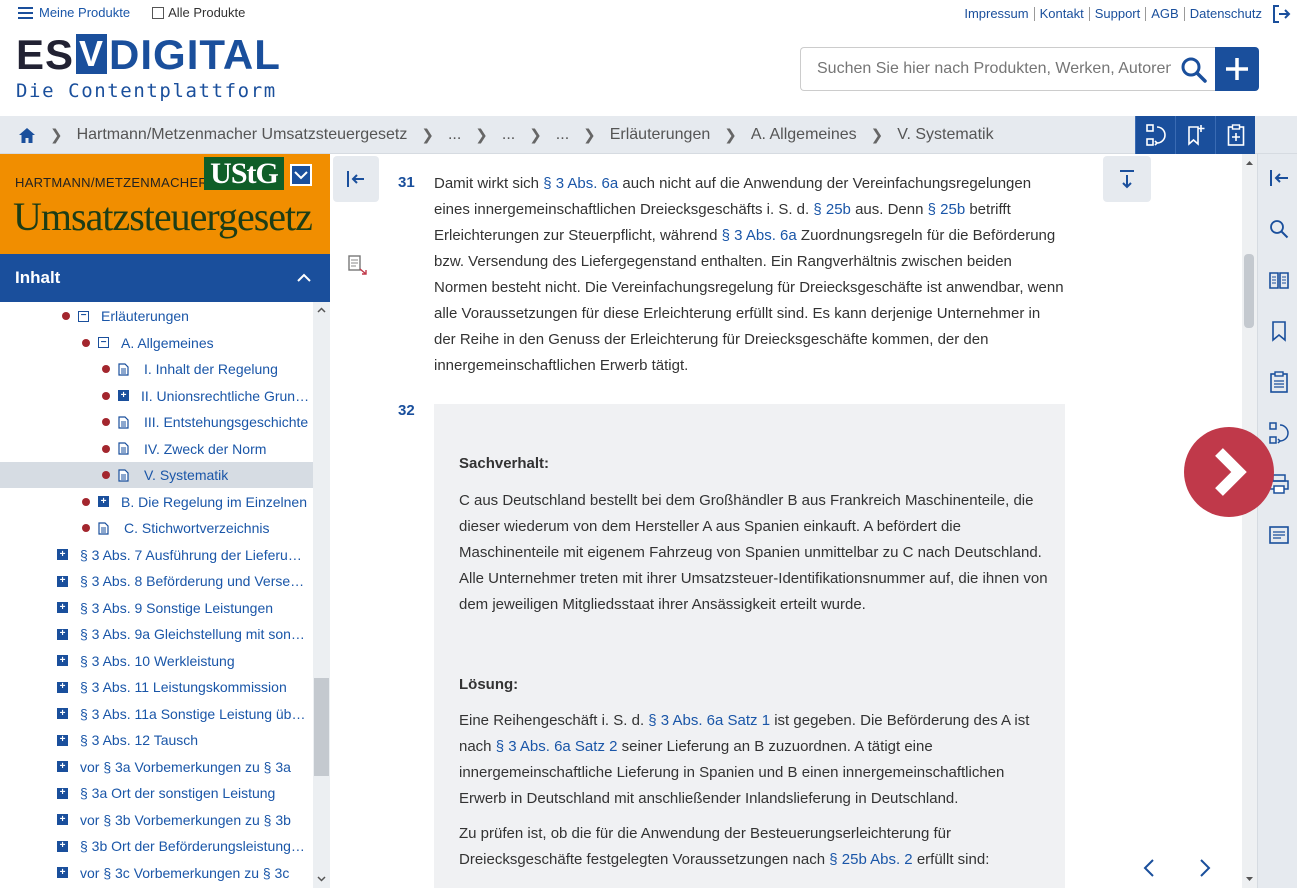 Image resolution: width=1297 pixels, height=888 pixels. I want to click on home-icon, so click(27, 135).